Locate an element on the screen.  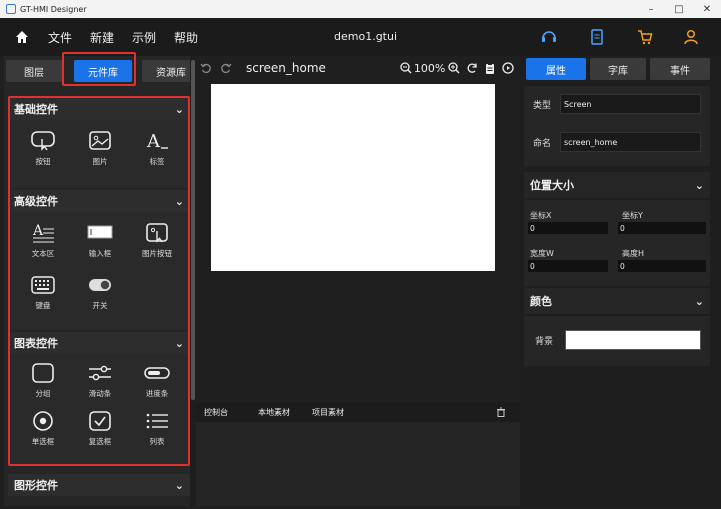
section-graphic-title: 图形控件 is located at coordinates (36, 485).